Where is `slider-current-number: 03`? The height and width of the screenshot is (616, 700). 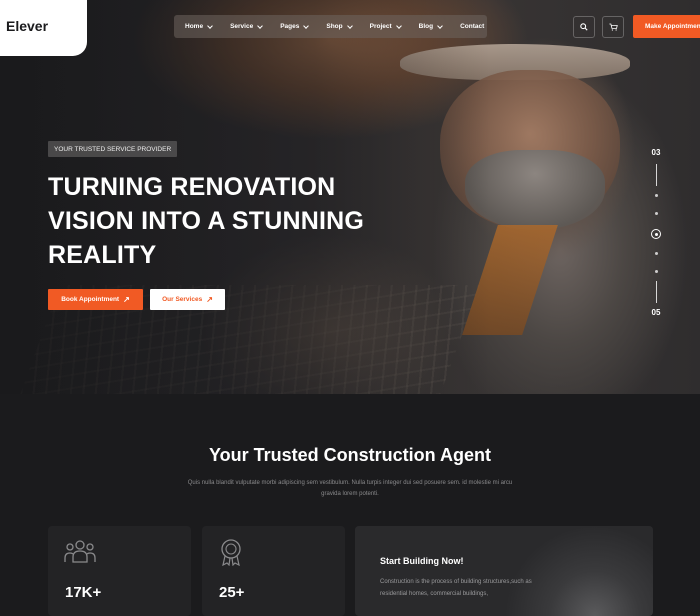 slider-current-number: 03 is located at coordinates (656, 152).